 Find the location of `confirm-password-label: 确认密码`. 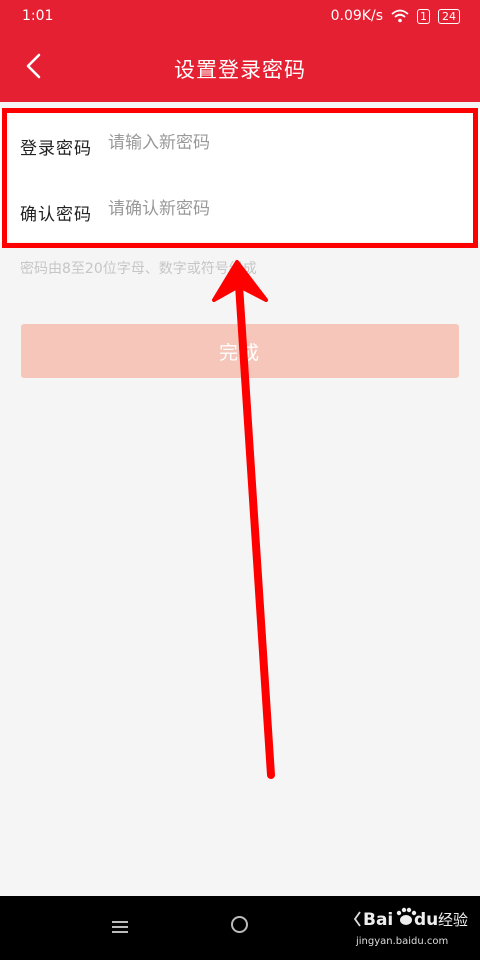

confirm-password-label: 确认密码 is located at coordinates (56, 215).